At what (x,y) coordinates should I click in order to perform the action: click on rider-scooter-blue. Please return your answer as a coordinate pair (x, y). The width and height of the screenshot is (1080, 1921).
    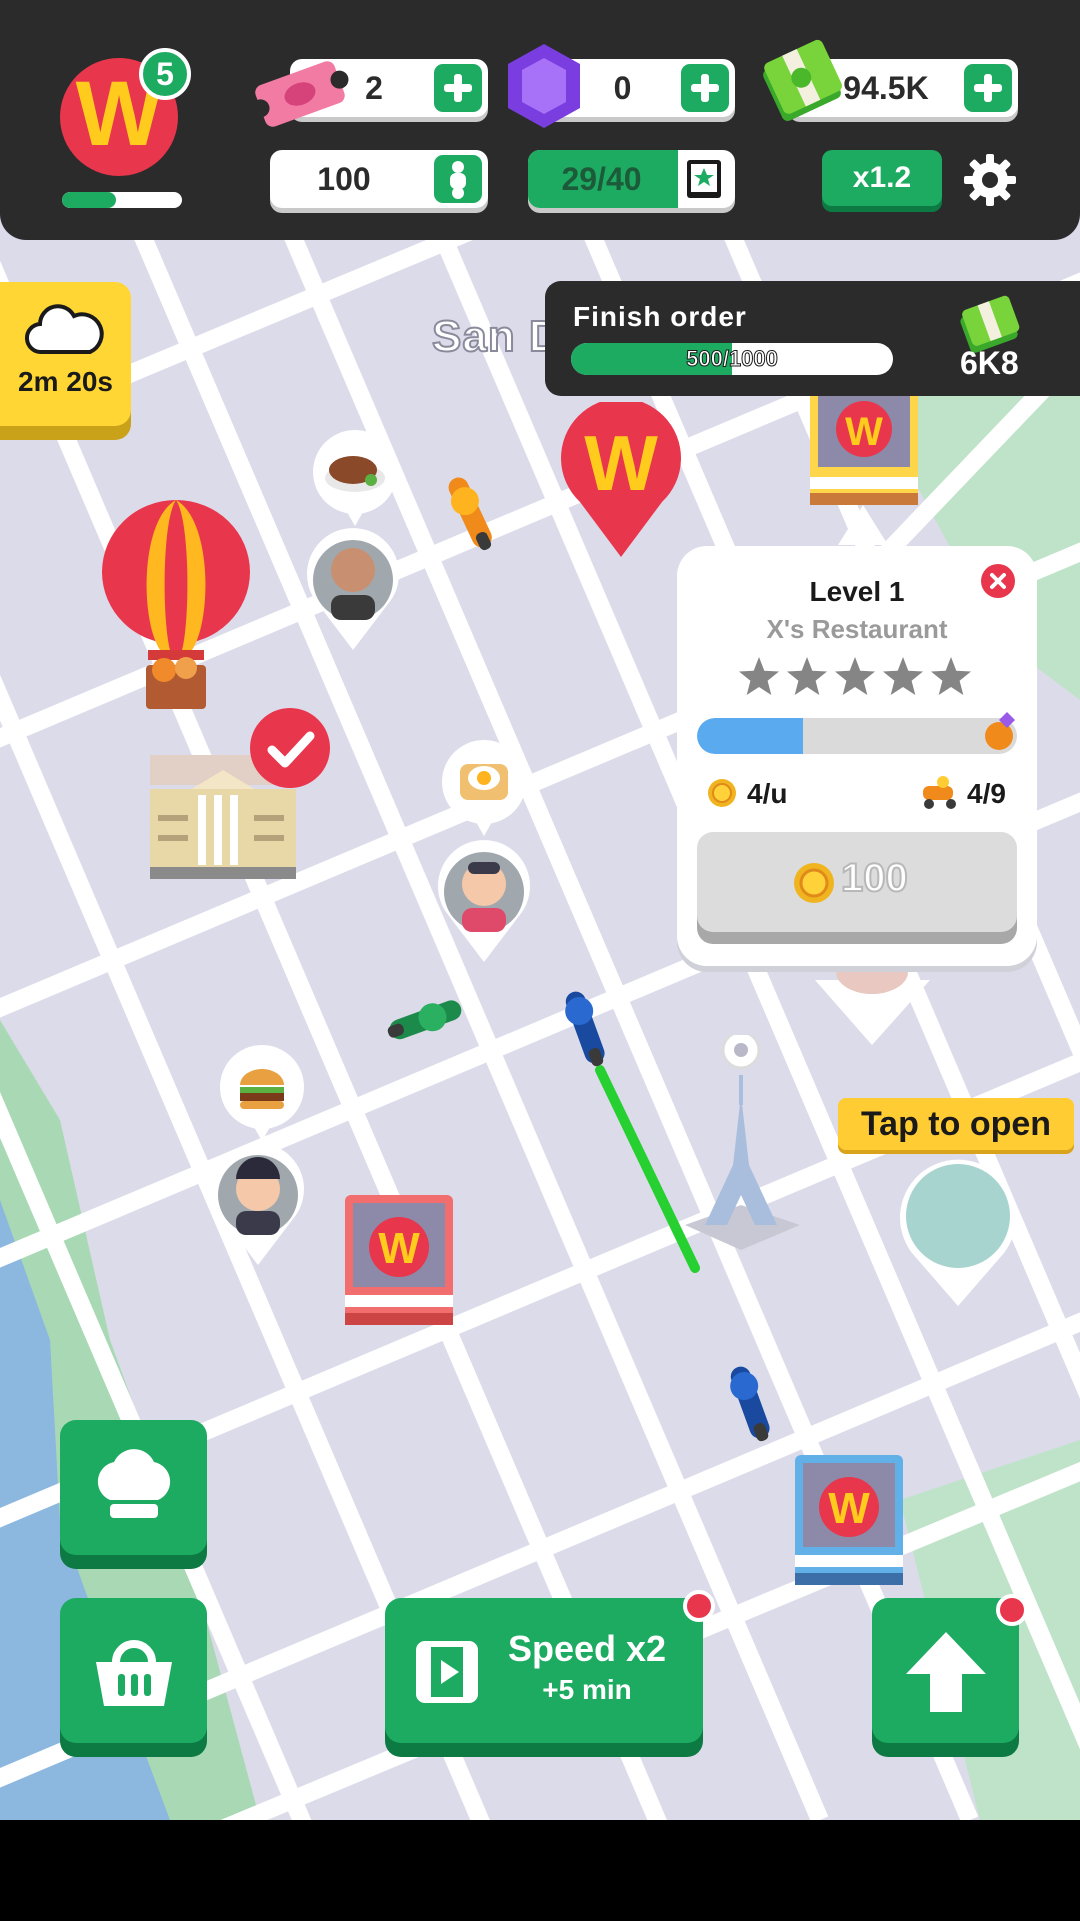
    Looking at the image, I should click on (585, 1029).